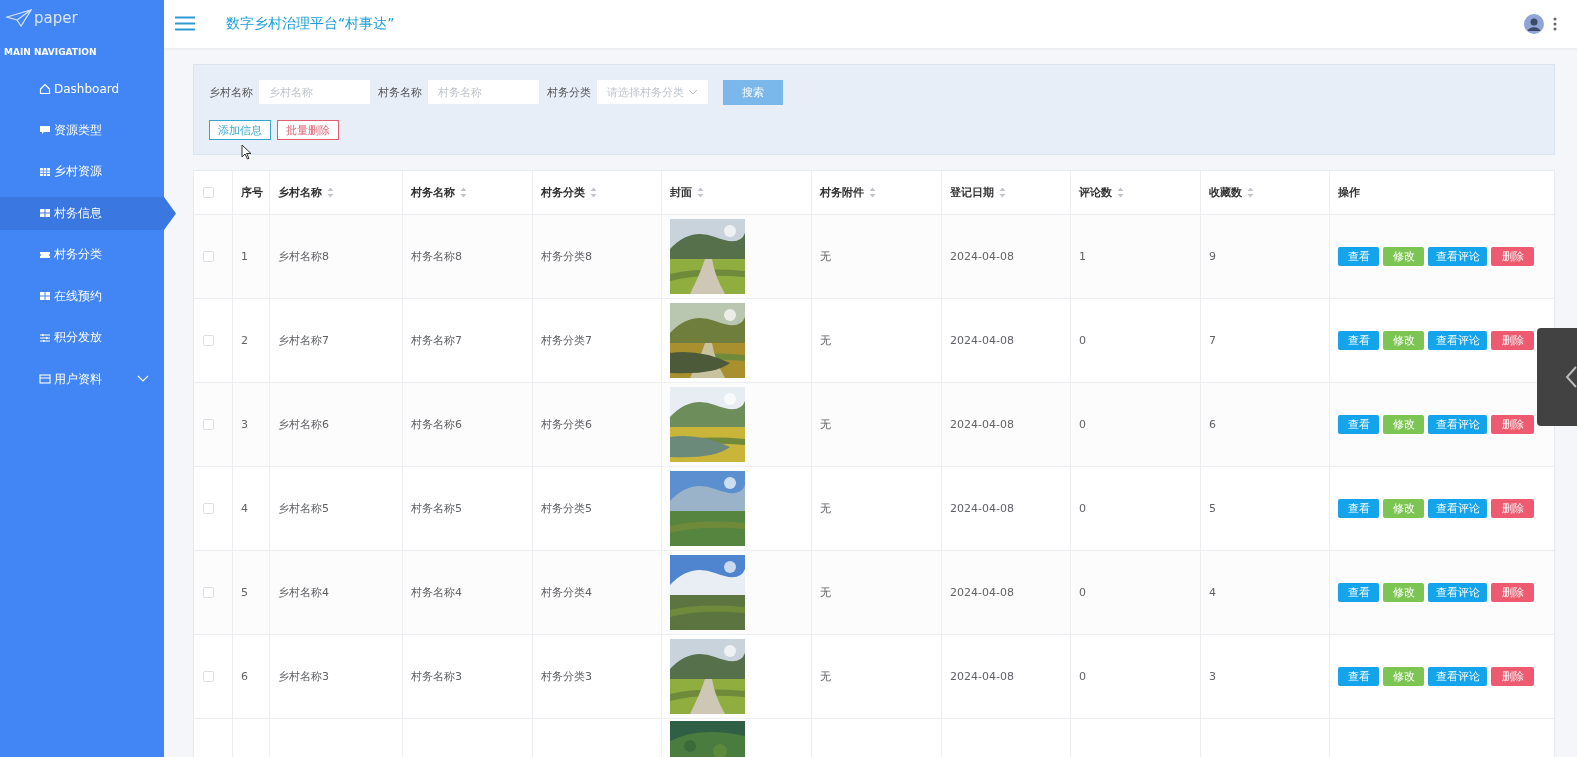  I want to click on nav-item: 积分发放, so click(82, 337).